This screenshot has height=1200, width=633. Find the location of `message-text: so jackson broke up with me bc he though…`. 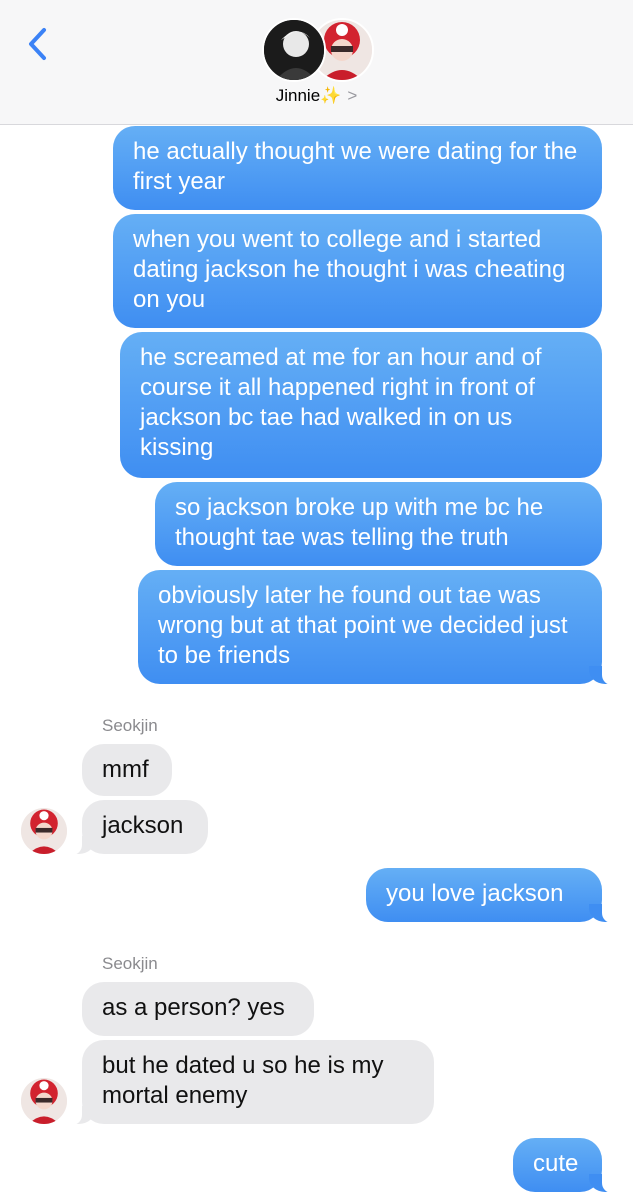

message-text: so jackson broke up with me bc he though… is located at coordinates (359, 522).